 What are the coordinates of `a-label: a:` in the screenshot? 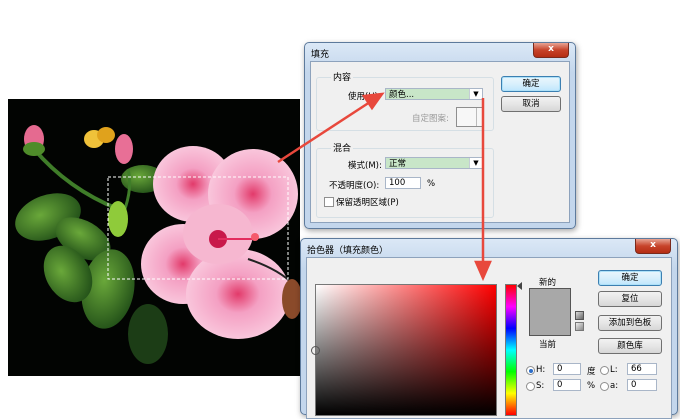 It's located at (614, 386).